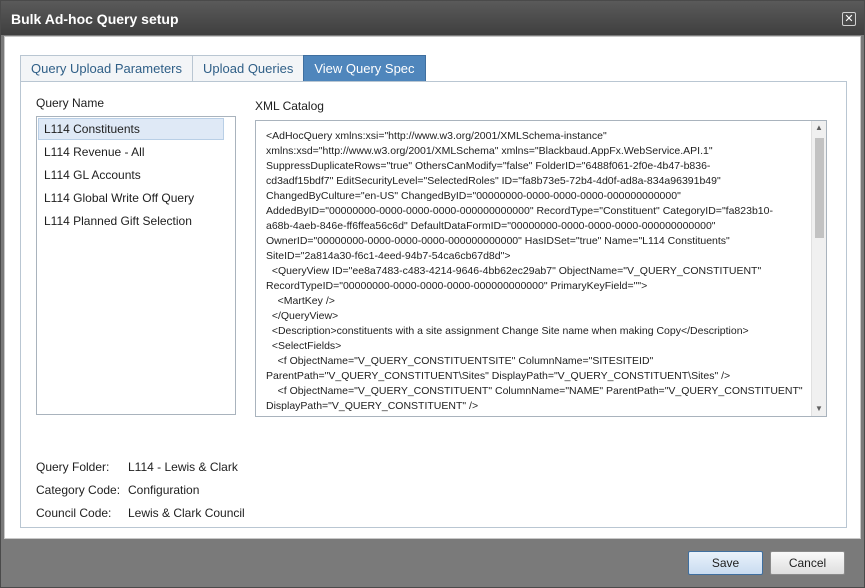  I want to click on close-icon: ✕, so click(849, 19).